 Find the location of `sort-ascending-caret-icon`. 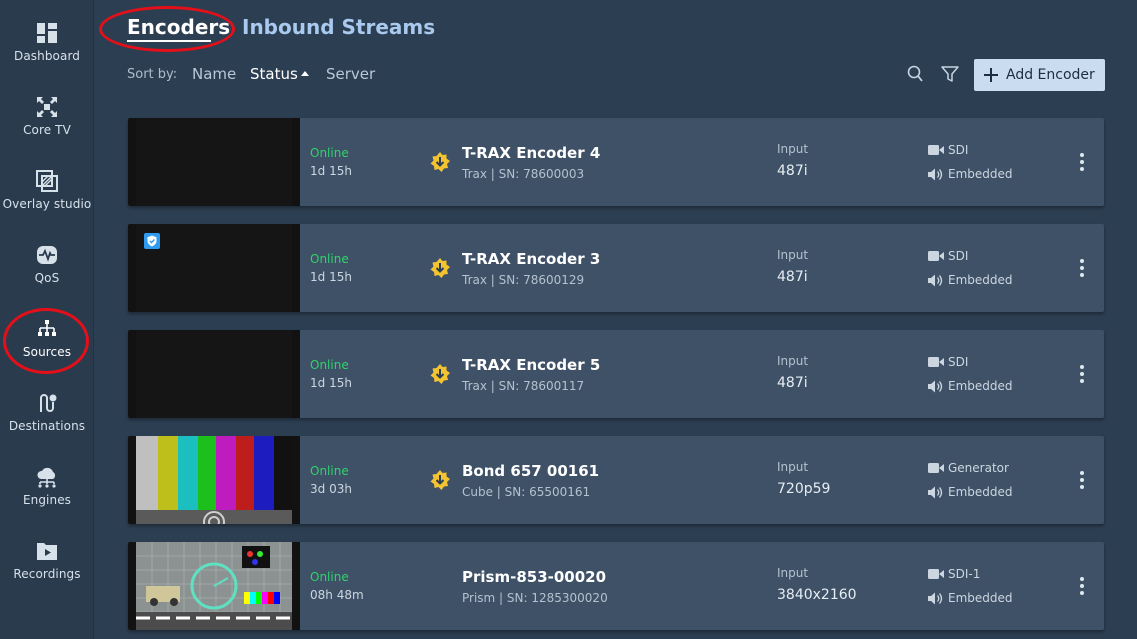

sort-ascending-caret-icon is located at coordinates (305, 73).